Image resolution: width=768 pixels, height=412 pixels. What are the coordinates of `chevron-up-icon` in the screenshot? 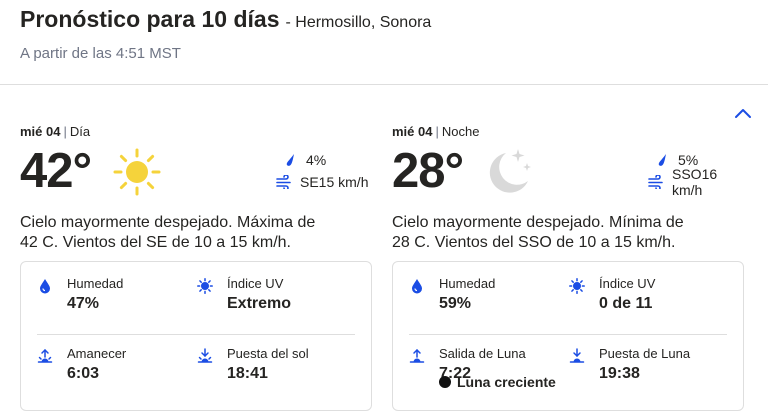 It's located at (743, 113).